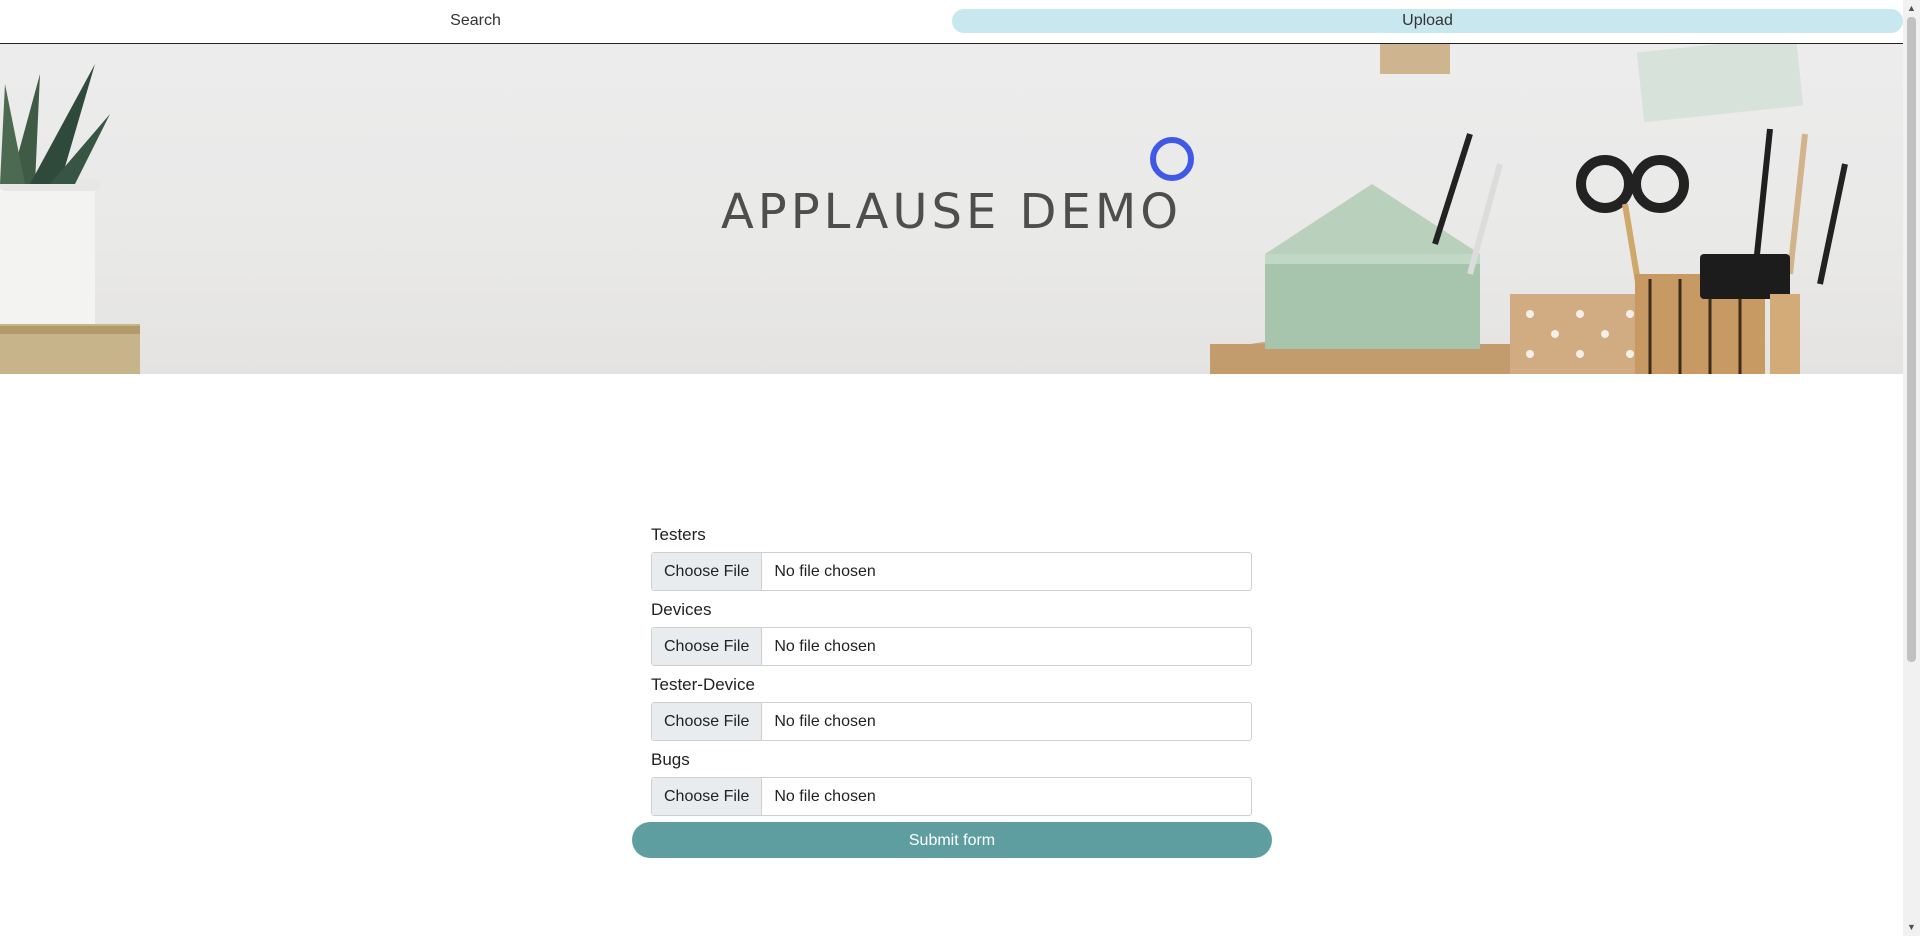 The image size is (1920, 936). What do you see at coordinates (1911, 339) in the screenshot?
I see `scroll-thumb` at bounding box center [1911, 339].